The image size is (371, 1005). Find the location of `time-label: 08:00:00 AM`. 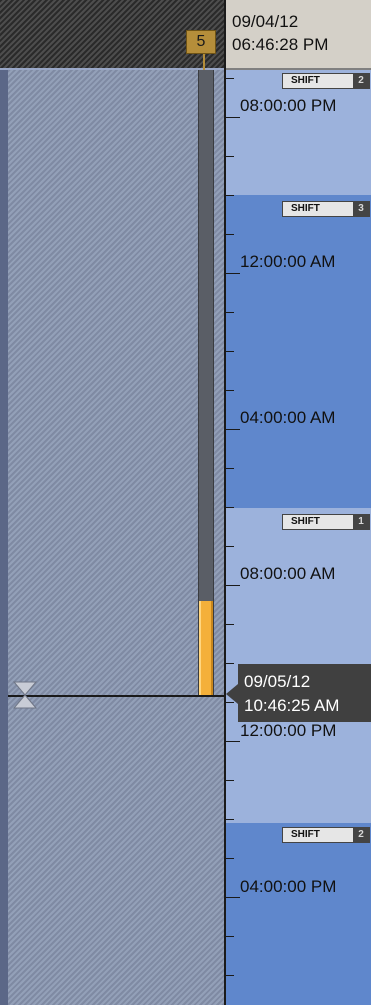

time-label: 08:00:00 AM is located at coordinates (288, 573).